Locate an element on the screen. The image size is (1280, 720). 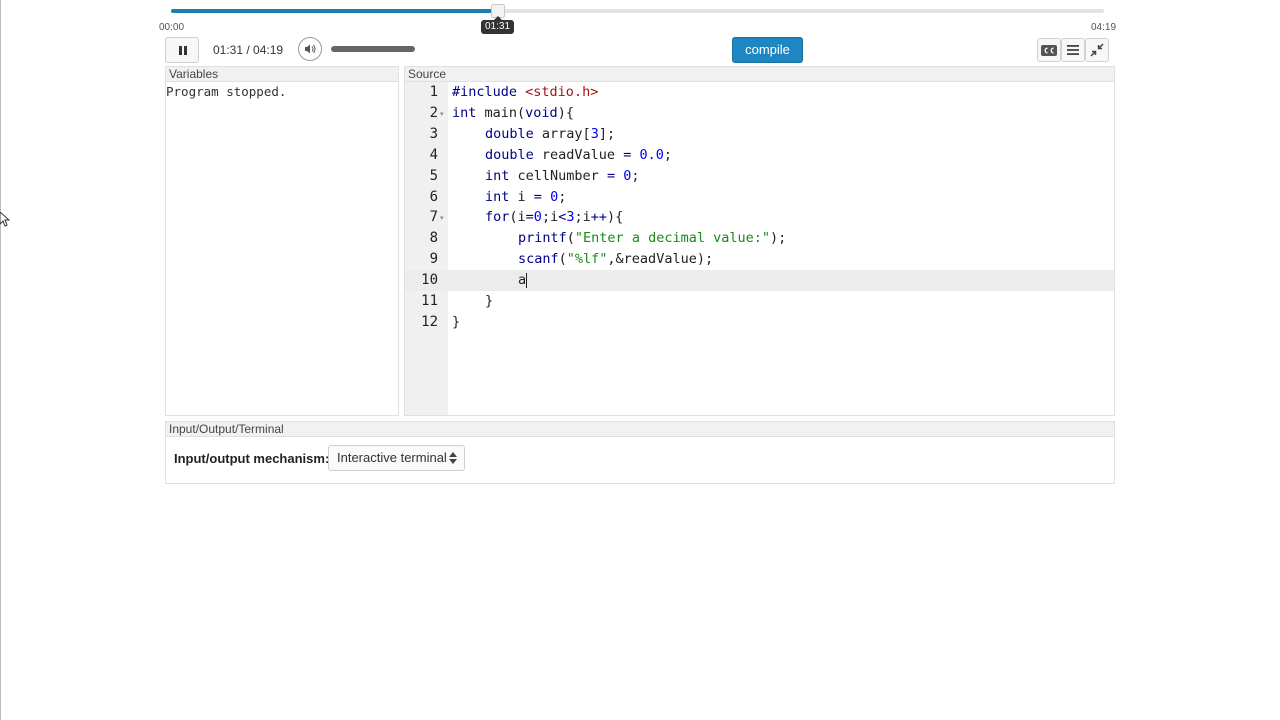
code-token: "%lf" is located at coordinates (587, 259).